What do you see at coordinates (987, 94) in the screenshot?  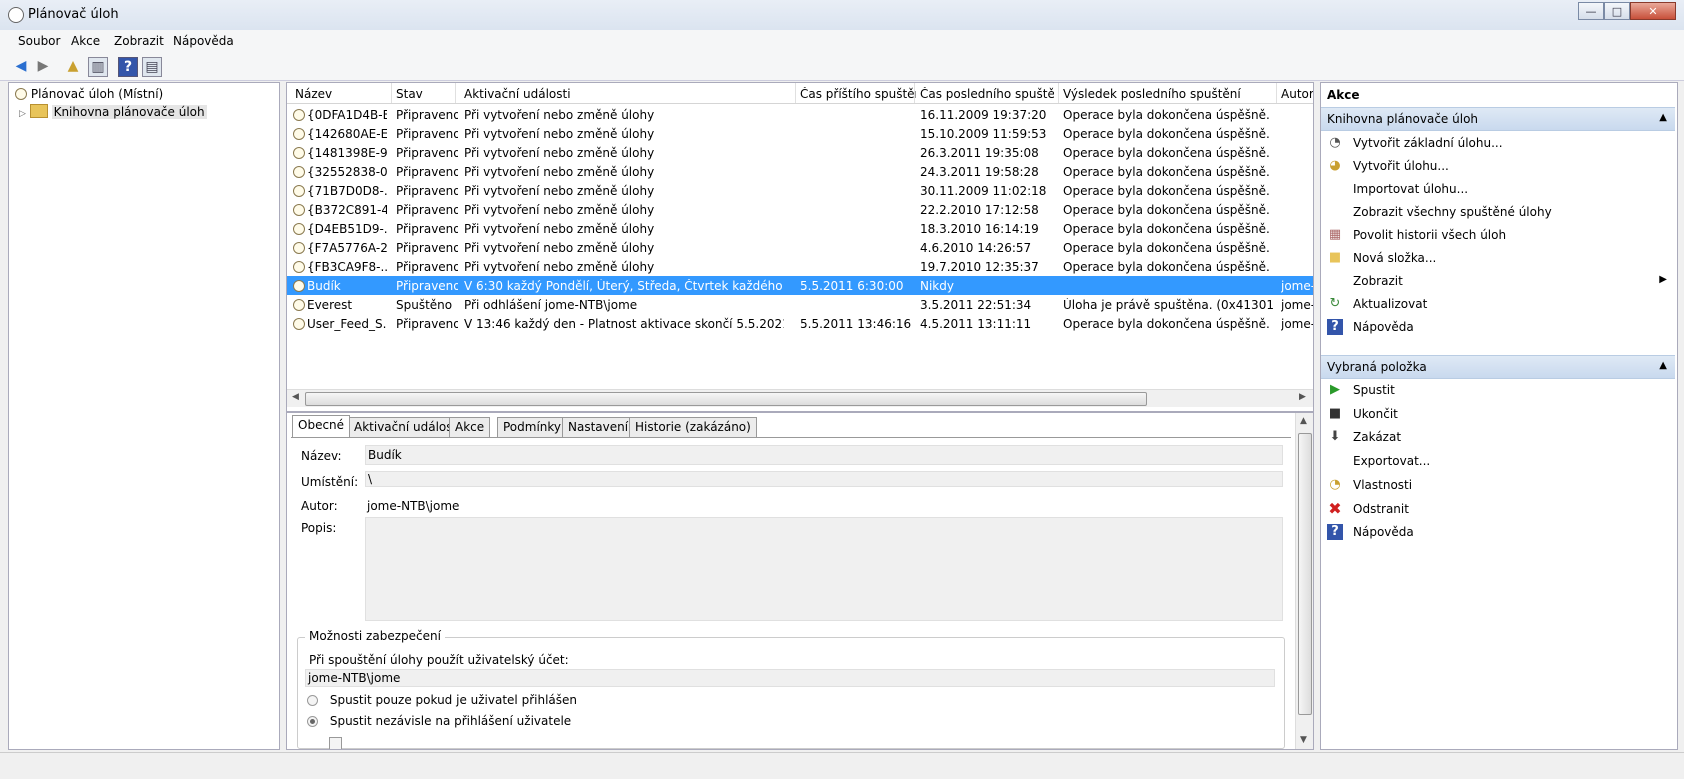 I see `col-cas-posledniho: Čas posledního spuštění` at bounding box center [987, 94].